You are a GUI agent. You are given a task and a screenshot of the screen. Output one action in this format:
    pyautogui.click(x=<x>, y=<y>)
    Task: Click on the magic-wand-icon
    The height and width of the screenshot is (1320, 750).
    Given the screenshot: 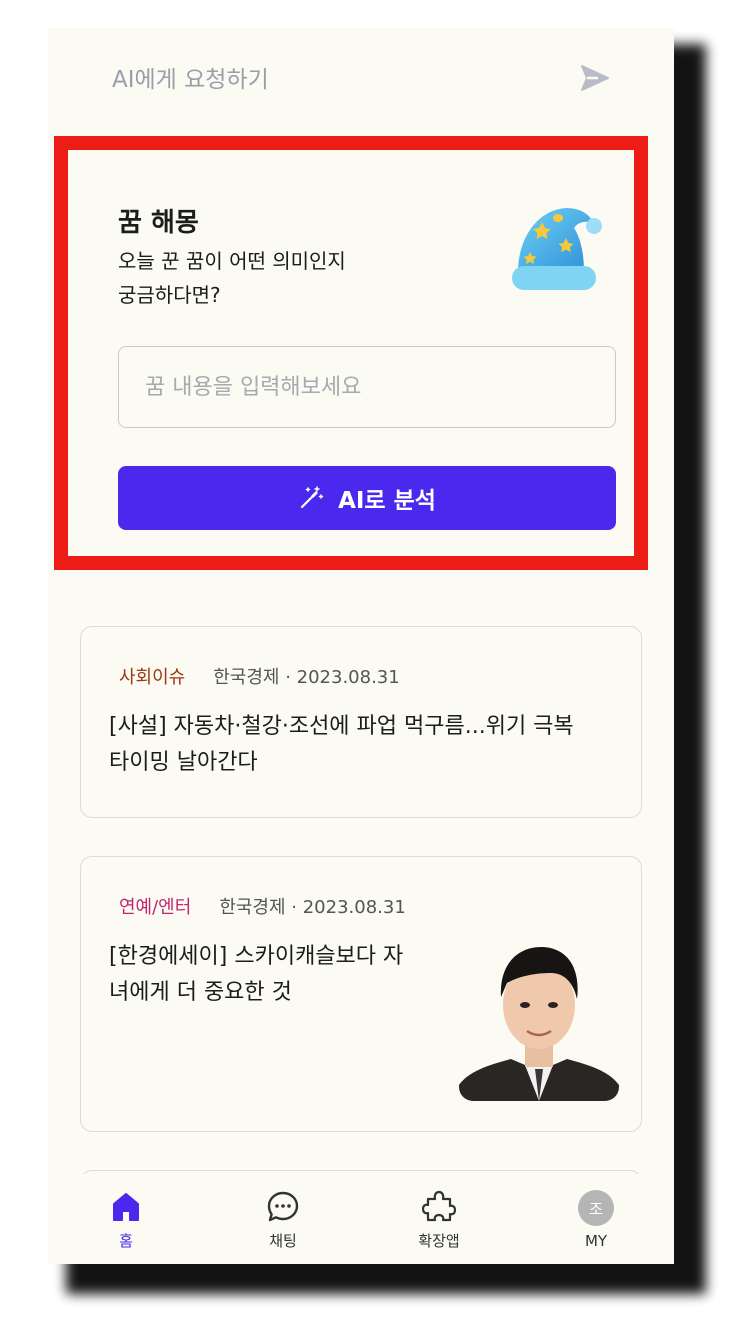 What is the action you would take?
    pyautogui.click(x=312, y=497)
    